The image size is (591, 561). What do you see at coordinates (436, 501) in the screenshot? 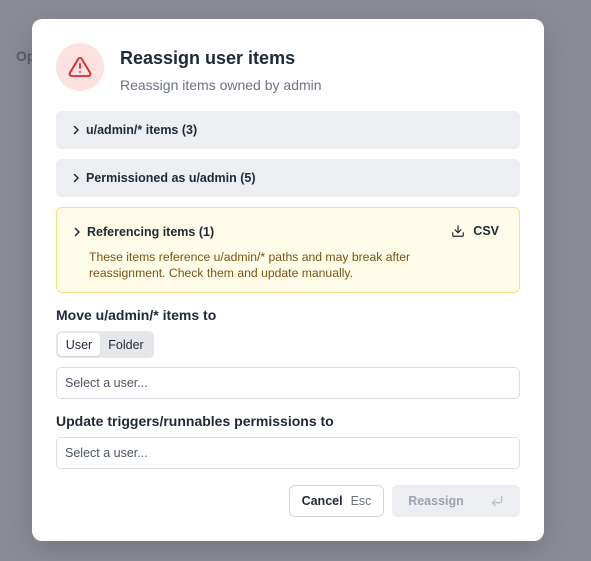
I see `reassign-label: Reassign` at bounding box center [436, 501].